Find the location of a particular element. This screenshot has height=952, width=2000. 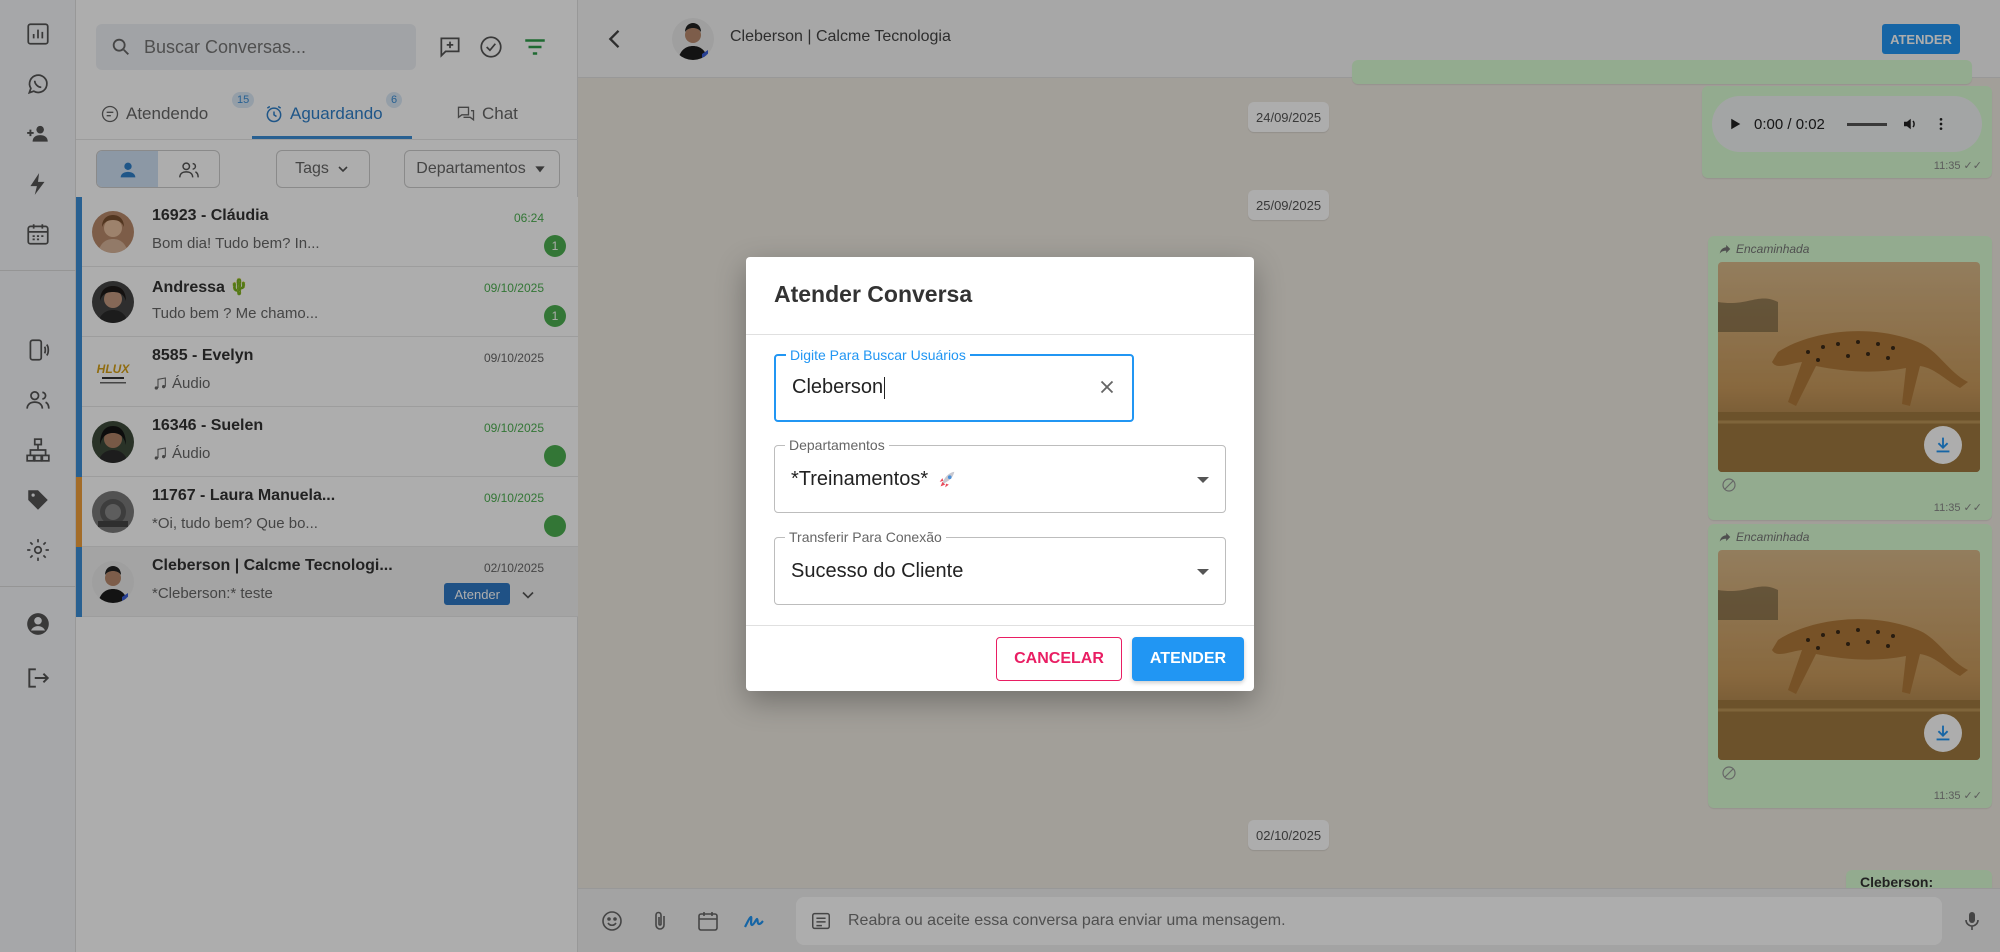

confirm-atender-button: ATENDER is located at coordinates (1188, 659).